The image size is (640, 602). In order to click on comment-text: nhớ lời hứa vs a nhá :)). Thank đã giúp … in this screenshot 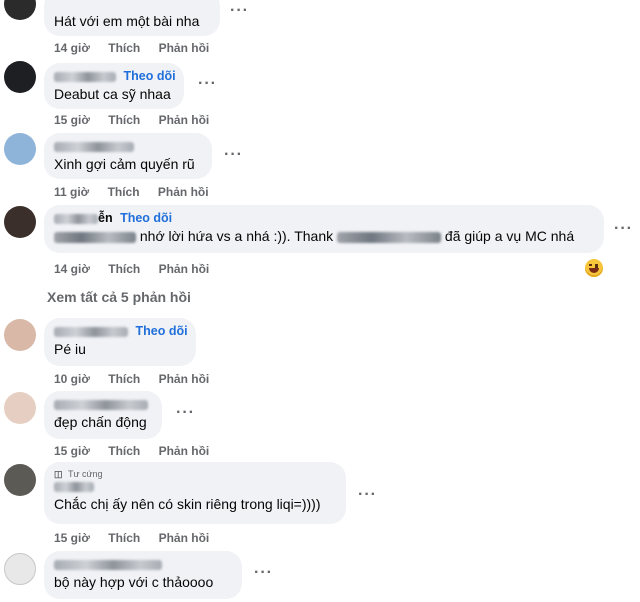, I will do `click(323, 236)`.